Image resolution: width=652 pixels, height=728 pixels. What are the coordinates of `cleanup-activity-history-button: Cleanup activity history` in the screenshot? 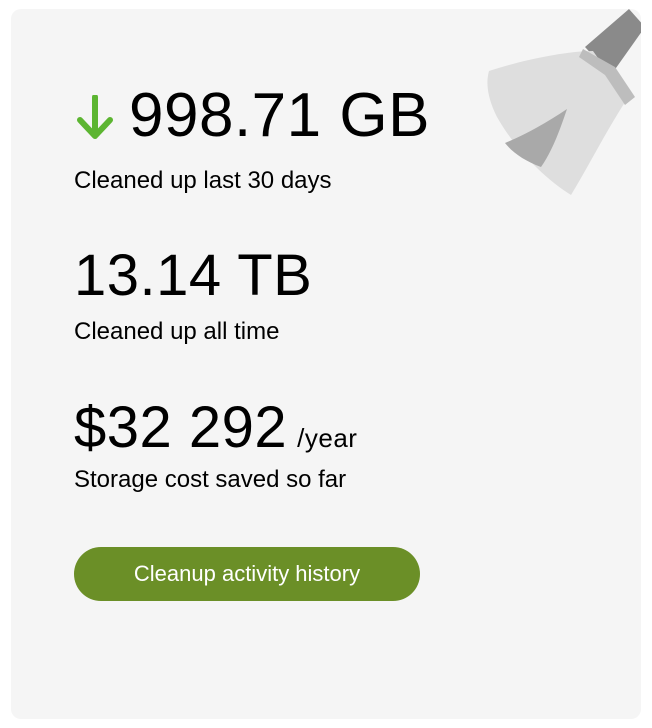 It's located at (247, 574).